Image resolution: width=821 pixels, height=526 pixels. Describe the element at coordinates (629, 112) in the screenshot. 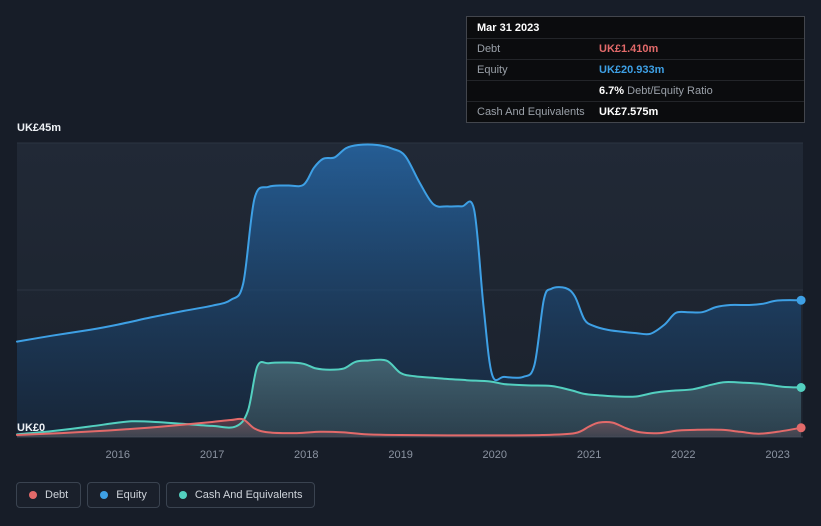

I see `tooltip-cash-value: UK£7.575m` at that location.